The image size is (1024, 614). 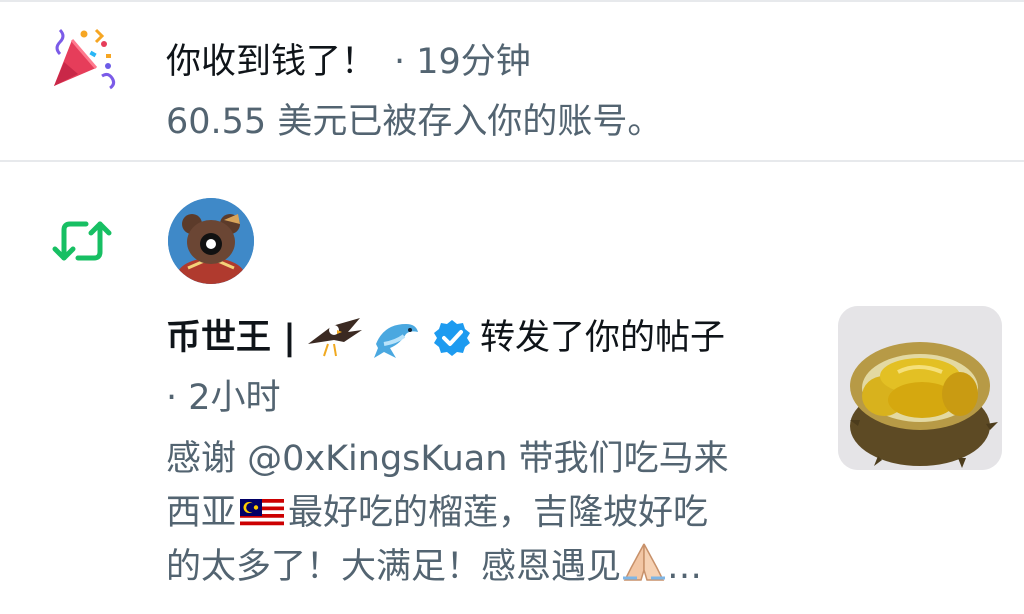 I want to click on post-line: 感谢 @0xKingsKuan 带我们吃马来, so click(x=447, y=459).